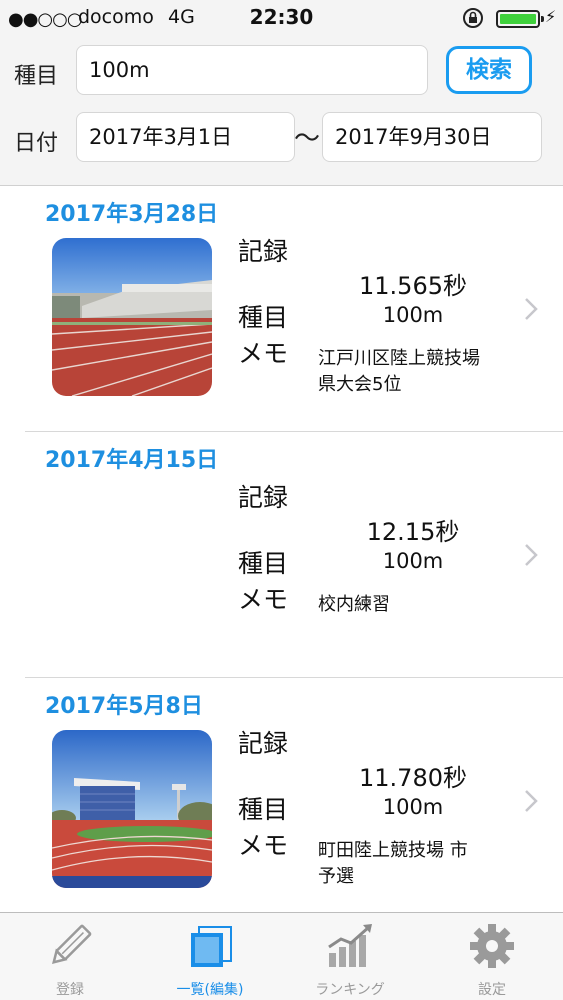 The width and height of the screenshot is (563, 1000). I want to click on event-input: 100m, so click(252, 70).